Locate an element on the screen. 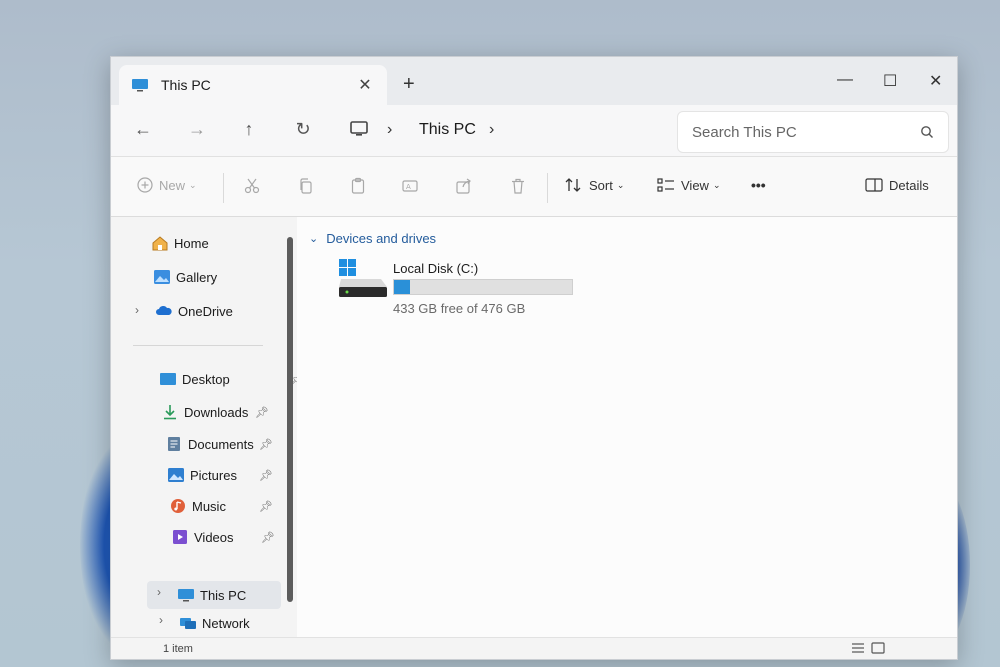 This screenshot has width=1000, height=667. minimize-button: — is located at coordinates (845, 80).